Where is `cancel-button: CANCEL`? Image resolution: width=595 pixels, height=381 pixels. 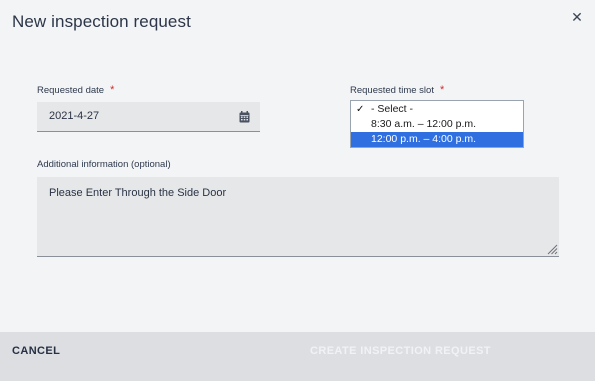 cancel-button: CANCEL is located at coordinates (36, 351).